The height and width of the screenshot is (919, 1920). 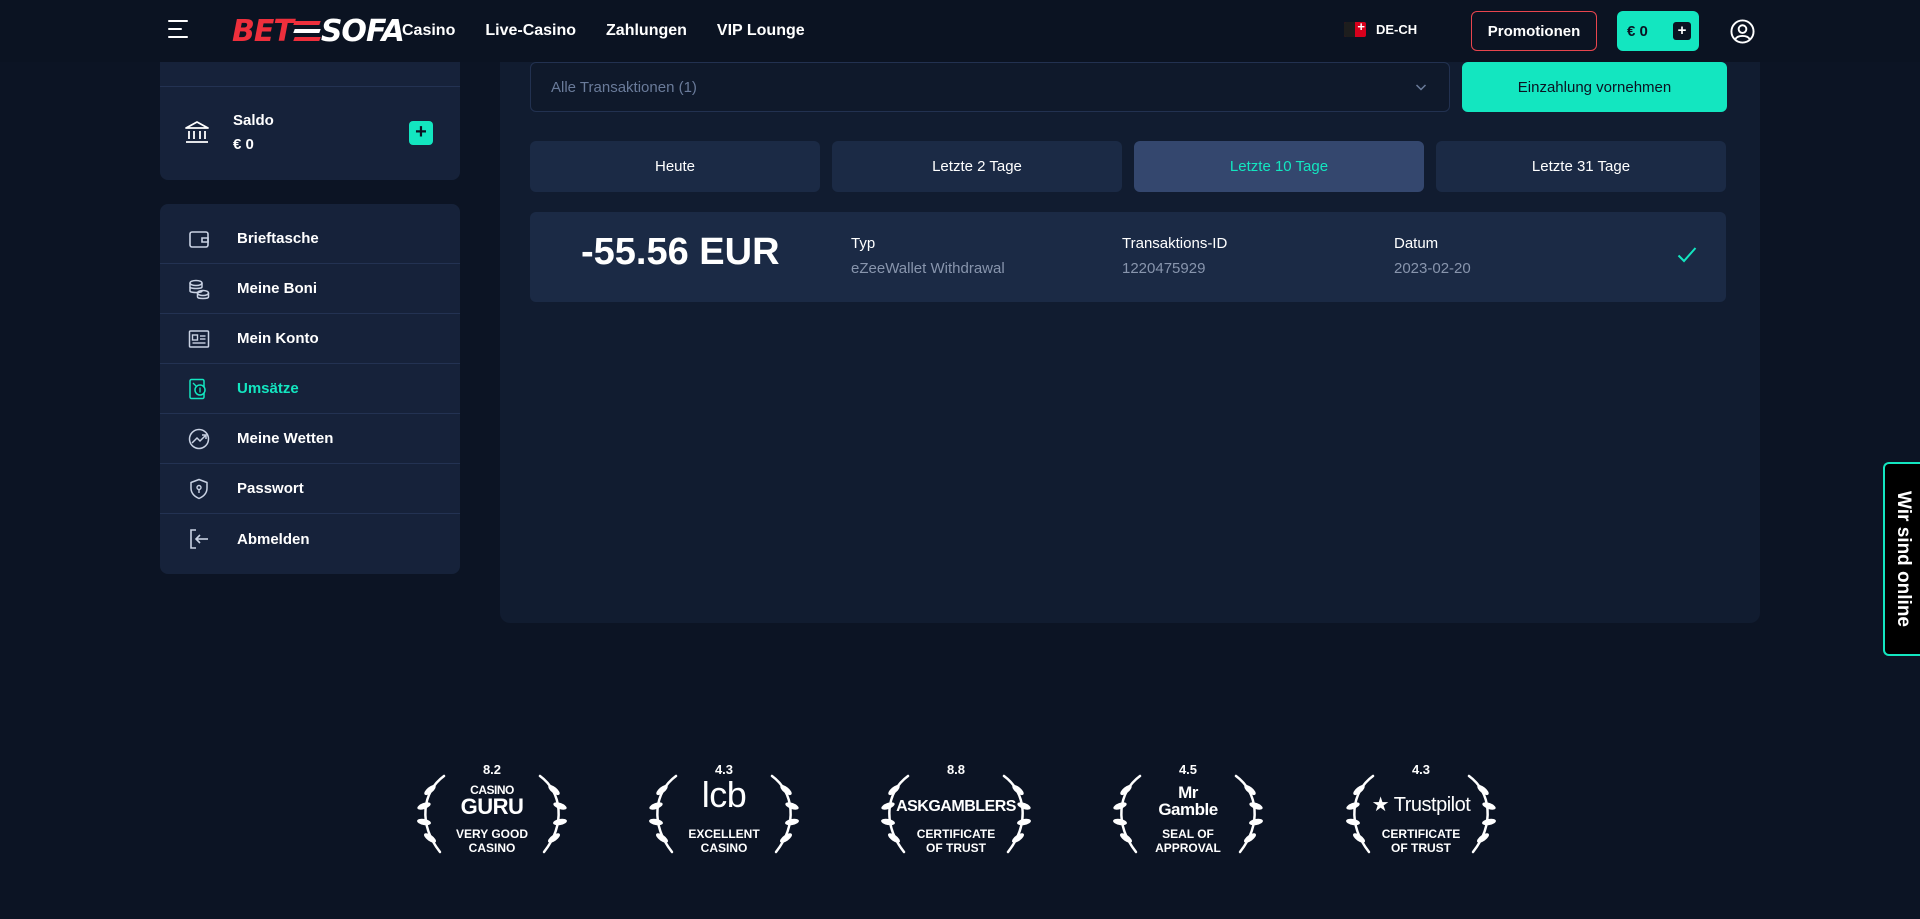 What do you see at coordinates (1421, 805) in the screenshot?
I see `award-brand-name: ★ Trustpilot` at bounding box center [1421, 805].